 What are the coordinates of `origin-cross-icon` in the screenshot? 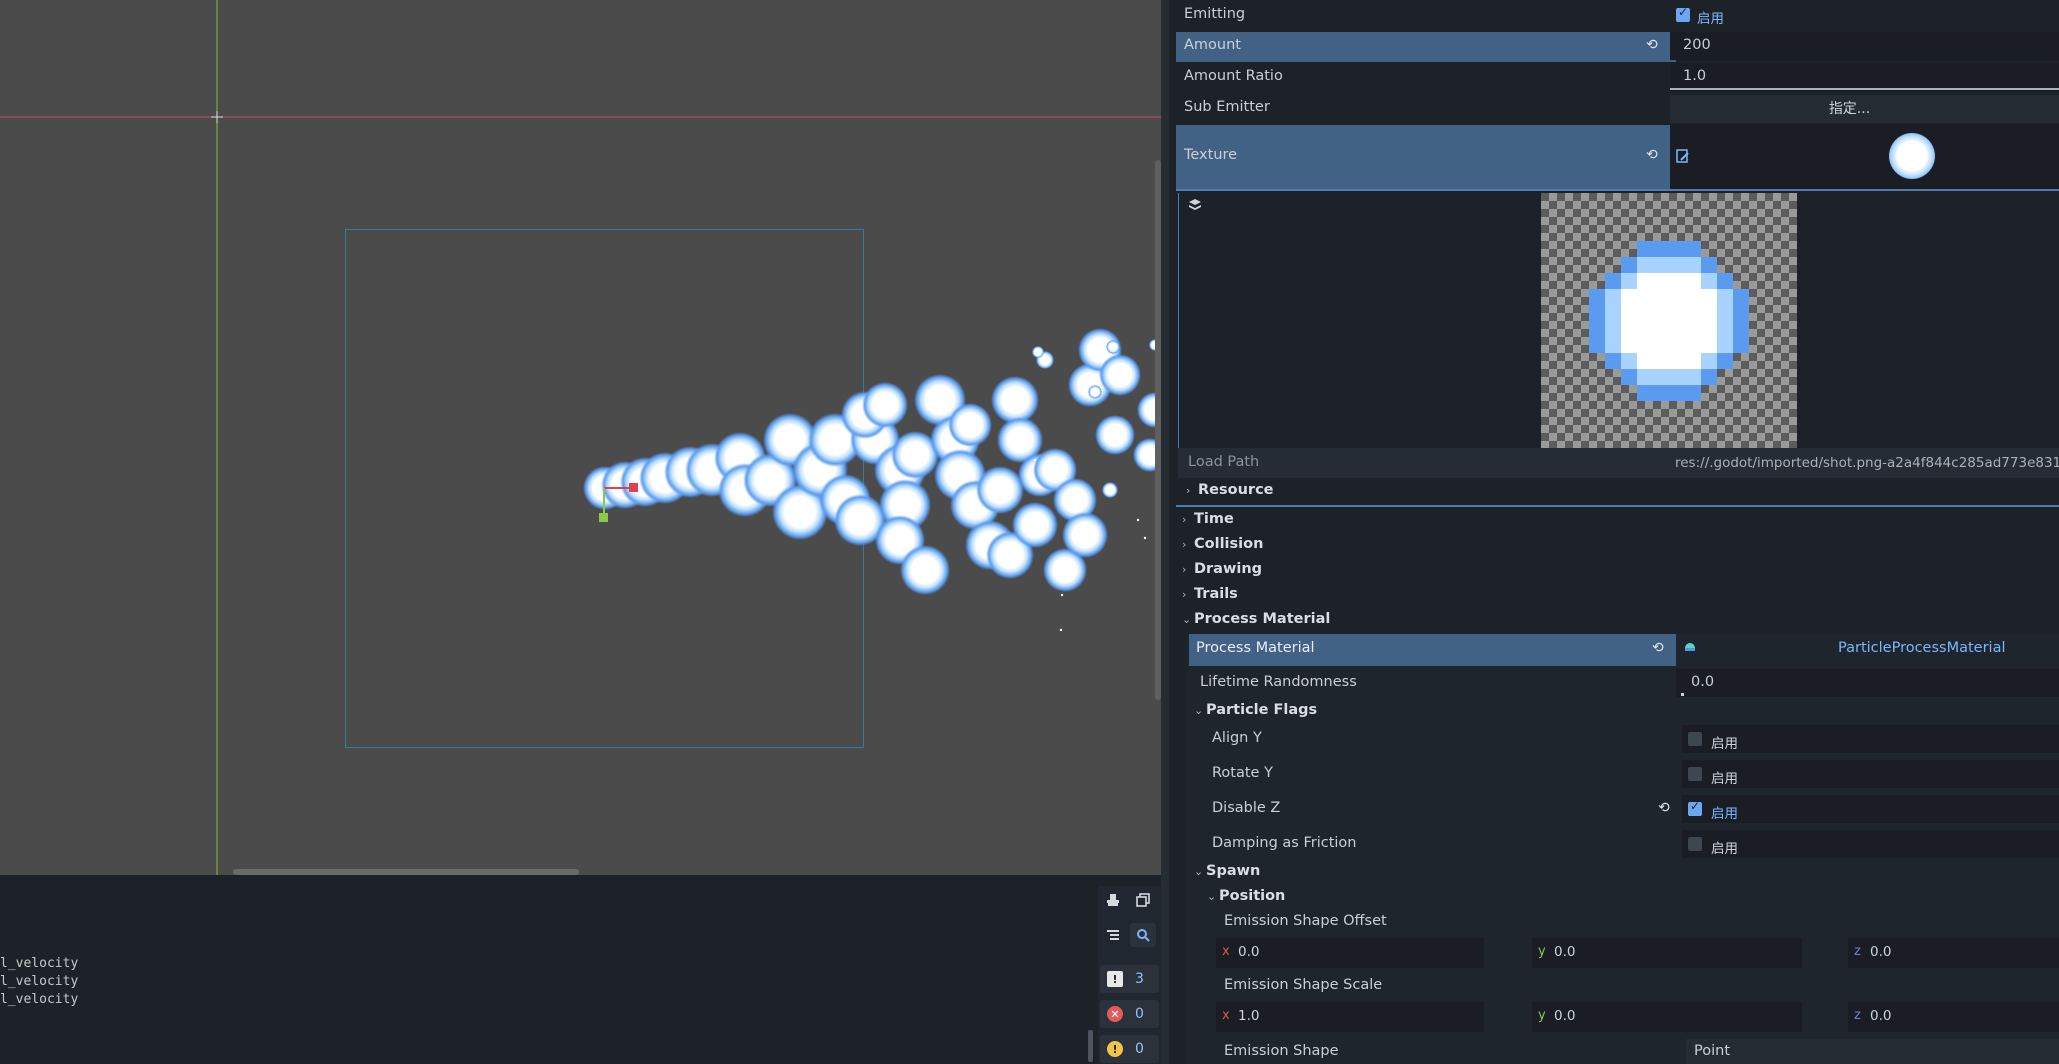 It's located at (217, 117).